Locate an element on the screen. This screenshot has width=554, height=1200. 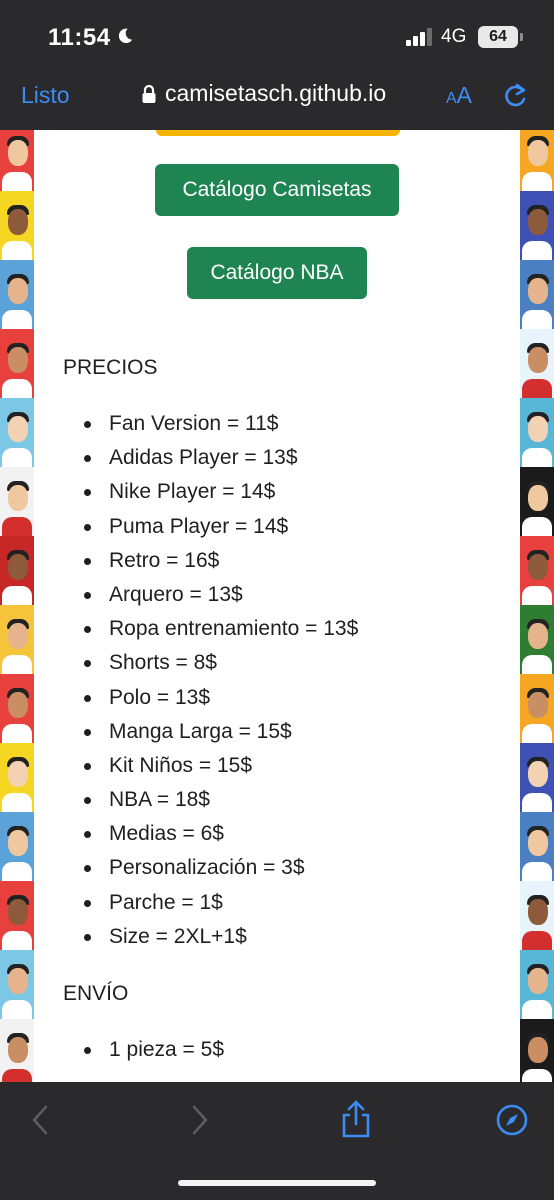
text-size-small-label: A is located at coordinates (451, 98).